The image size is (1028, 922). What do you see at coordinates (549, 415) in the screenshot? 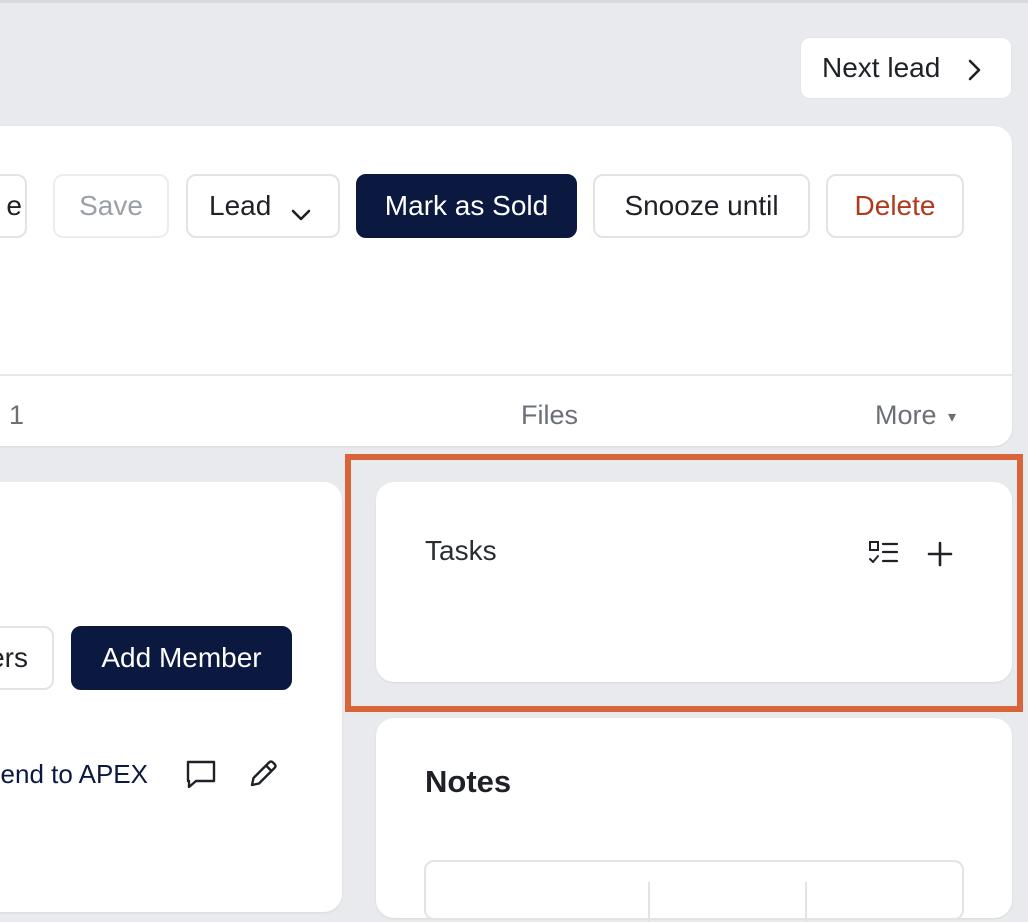
I see `tab-files: Files` at bounding box center [549, 415].